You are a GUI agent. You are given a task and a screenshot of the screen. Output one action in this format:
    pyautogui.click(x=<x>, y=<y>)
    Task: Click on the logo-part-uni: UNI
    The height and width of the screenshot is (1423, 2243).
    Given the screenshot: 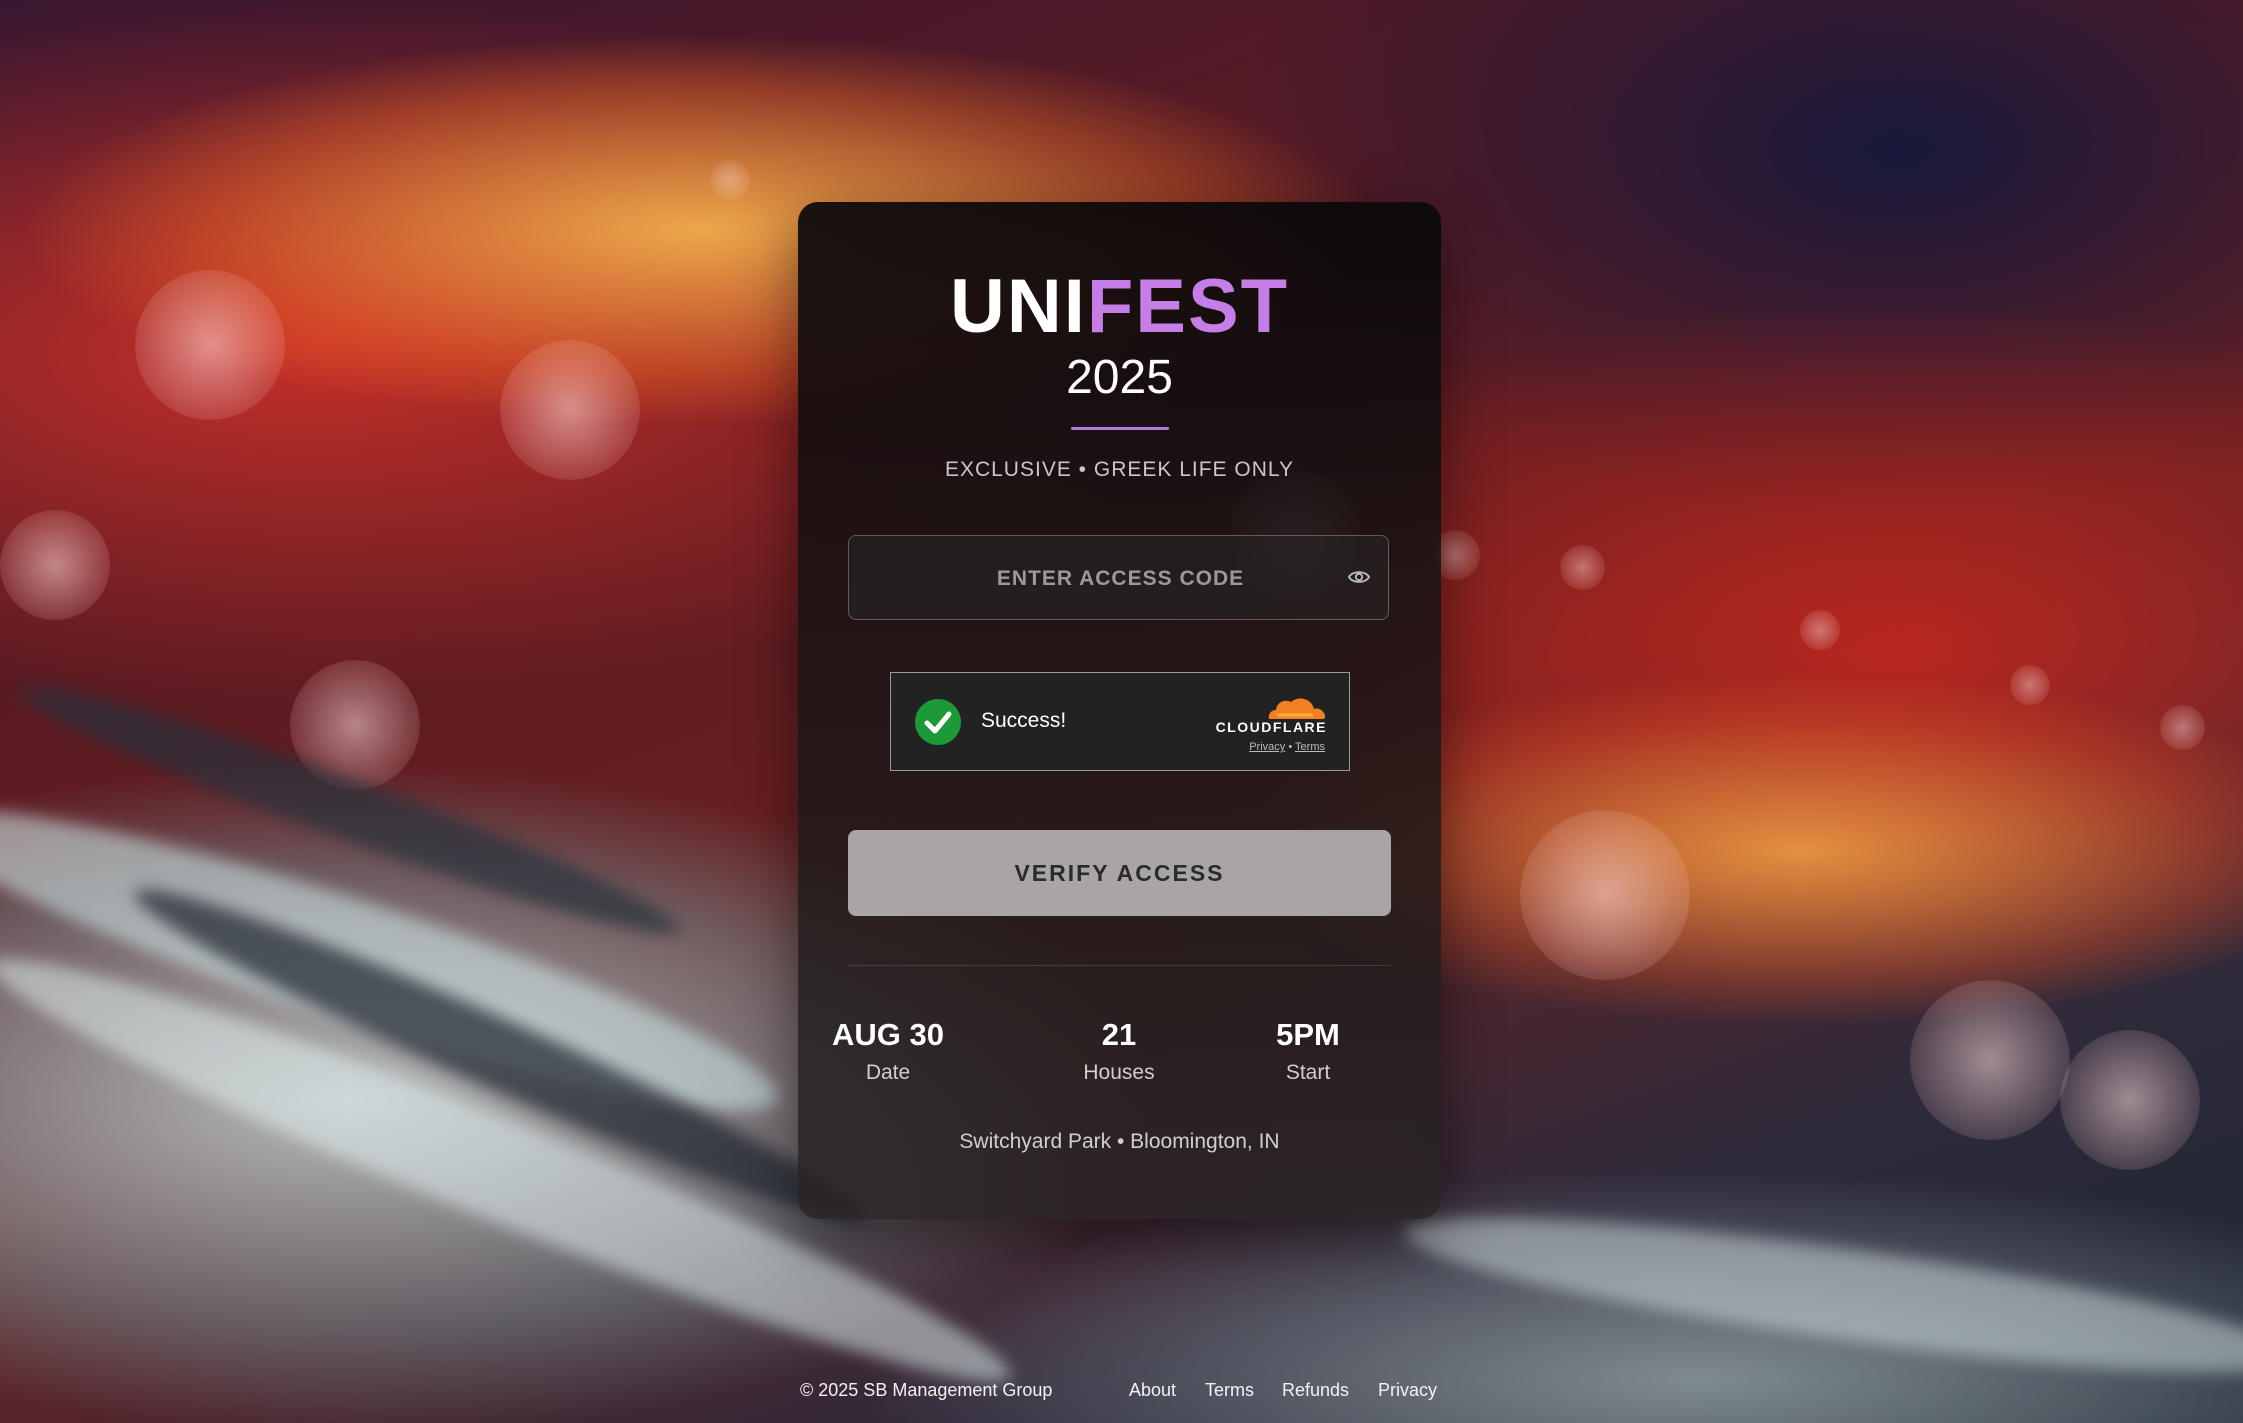 What is the action you would take?
    pyautogui.click(x=1018, y=306)
    